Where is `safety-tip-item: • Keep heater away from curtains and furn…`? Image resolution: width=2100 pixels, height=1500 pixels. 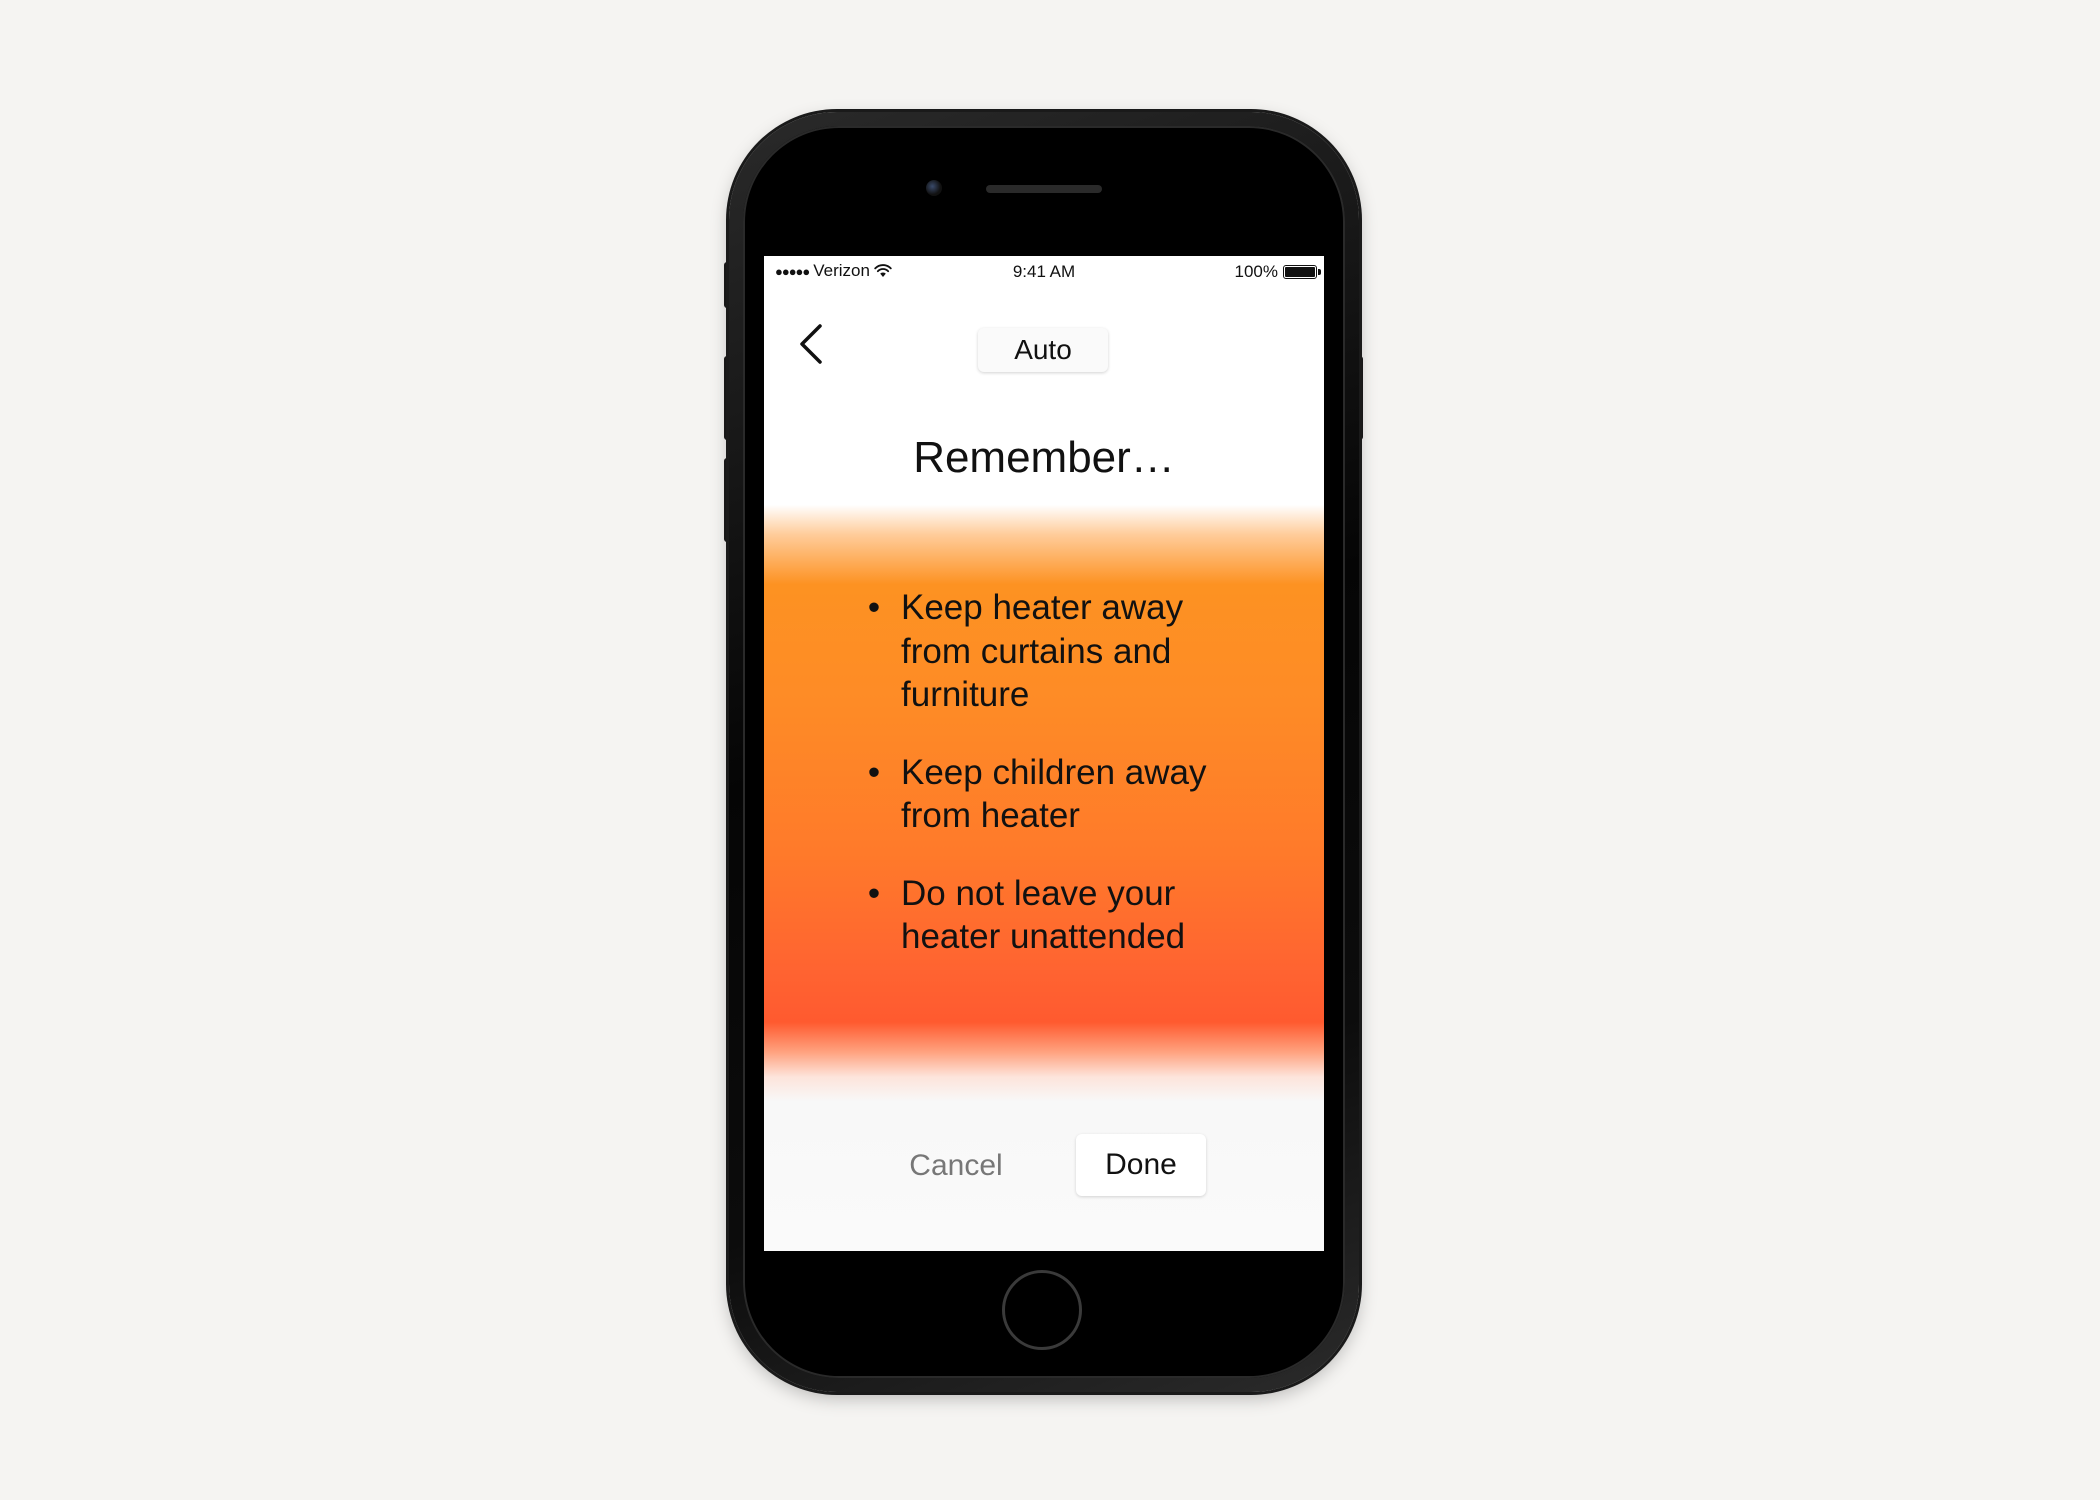
safety-tip-item: • Keep heater away from curtains and furn… is located at coordinates (1054, 651).